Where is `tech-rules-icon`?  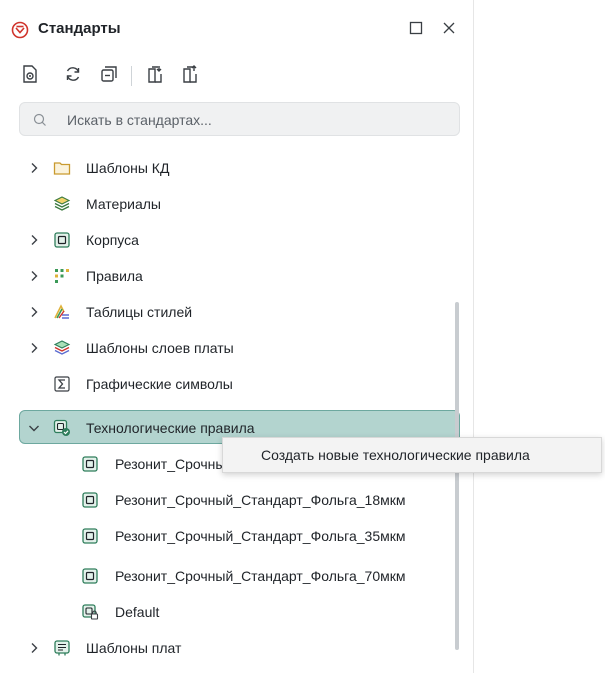
tech-rules-icon is located at coordinates (62, 428).